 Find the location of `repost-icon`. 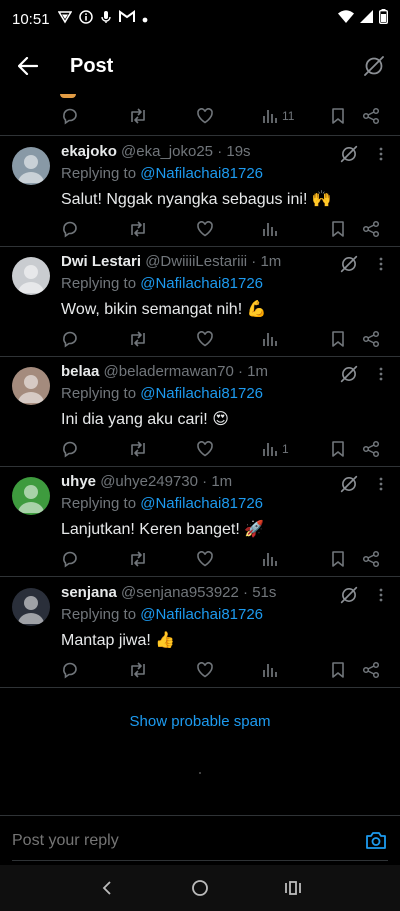

repost-icon is located at coordinates (138, 229).